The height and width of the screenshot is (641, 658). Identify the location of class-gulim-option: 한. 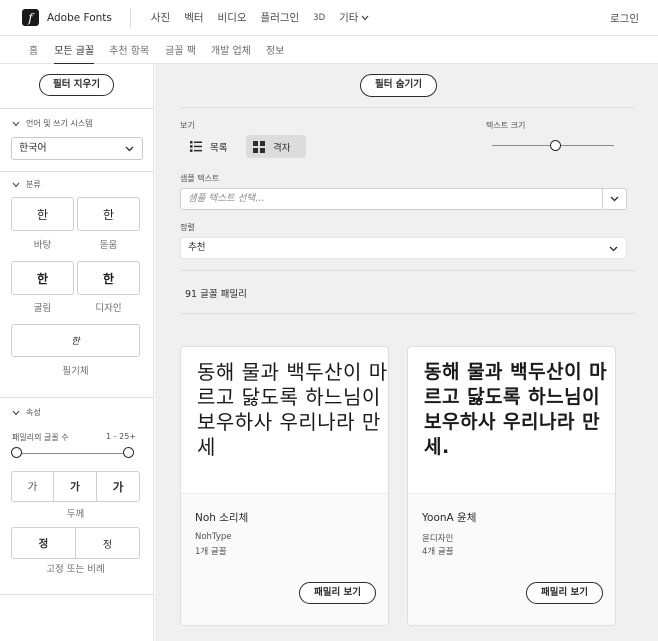
(42, 278).